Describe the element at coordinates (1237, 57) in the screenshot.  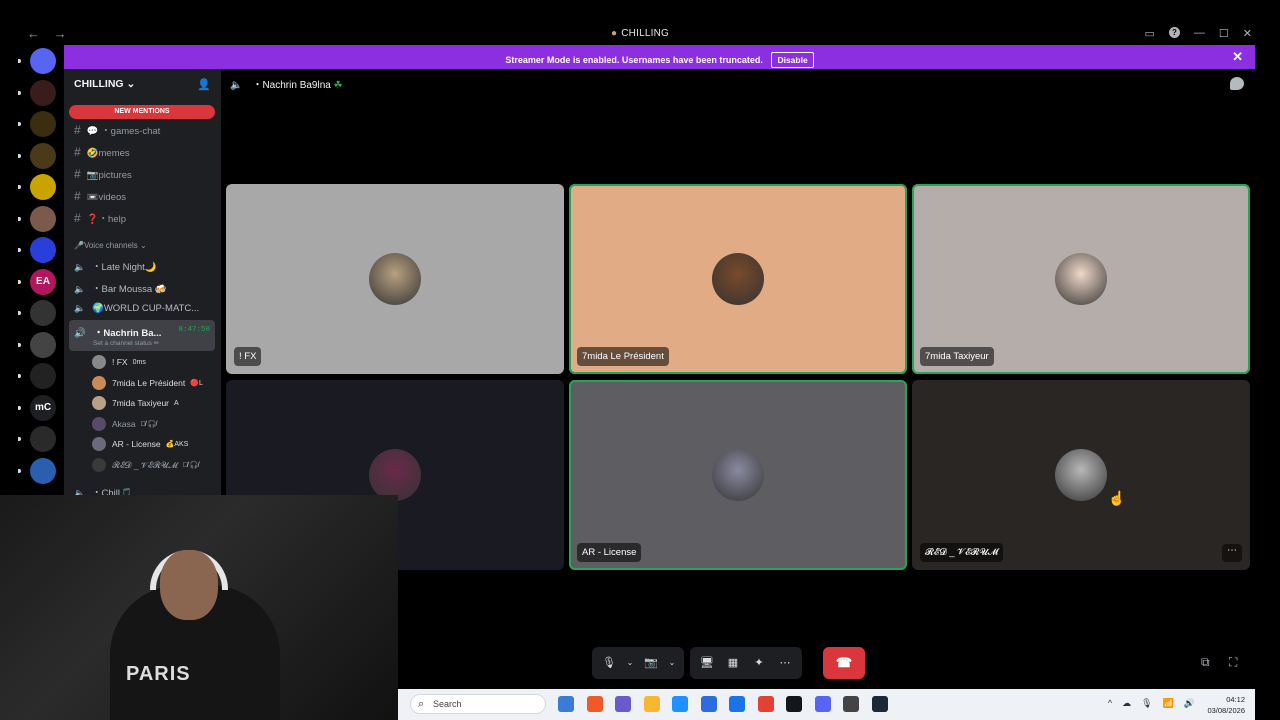
I see `close-banner-icon: ✕` at that location.